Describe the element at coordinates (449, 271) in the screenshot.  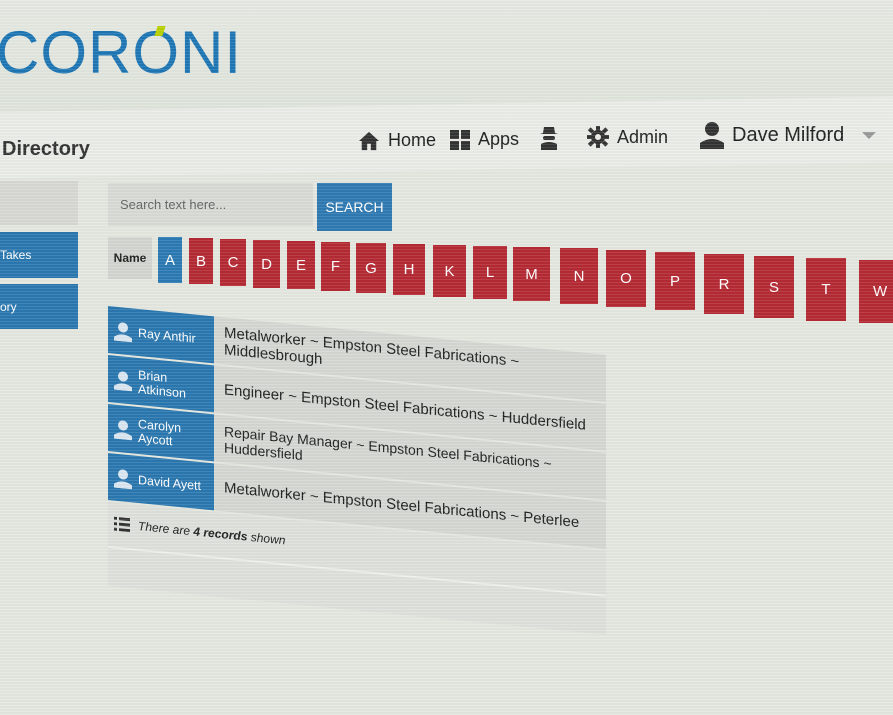
I see `letter-button-k: K` at that location.